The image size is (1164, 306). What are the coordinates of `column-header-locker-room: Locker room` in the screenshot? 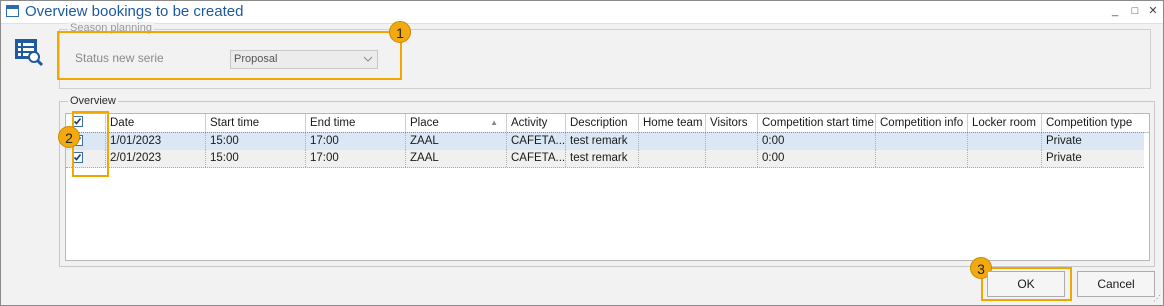 It's located at (1004, 123).